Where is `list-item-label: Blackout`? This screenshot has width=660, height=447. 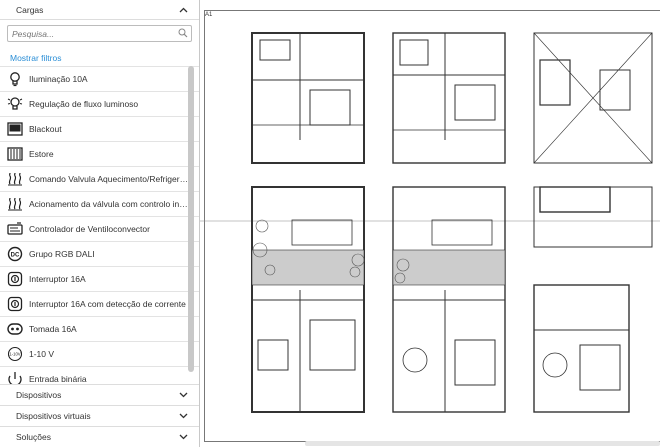 list-item-label: Blackout is located at coordinates (45, 129).